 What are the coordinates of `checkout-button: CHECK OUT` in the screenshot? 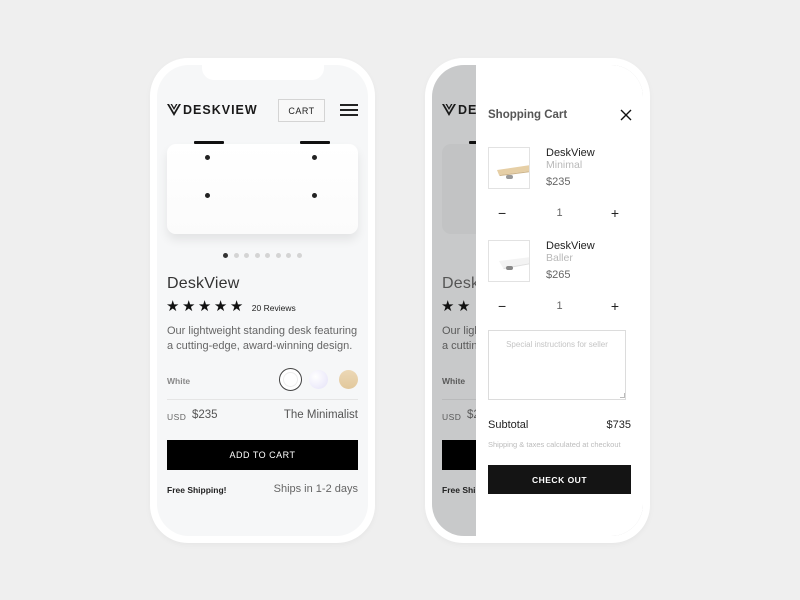 It's located at (559, 479).